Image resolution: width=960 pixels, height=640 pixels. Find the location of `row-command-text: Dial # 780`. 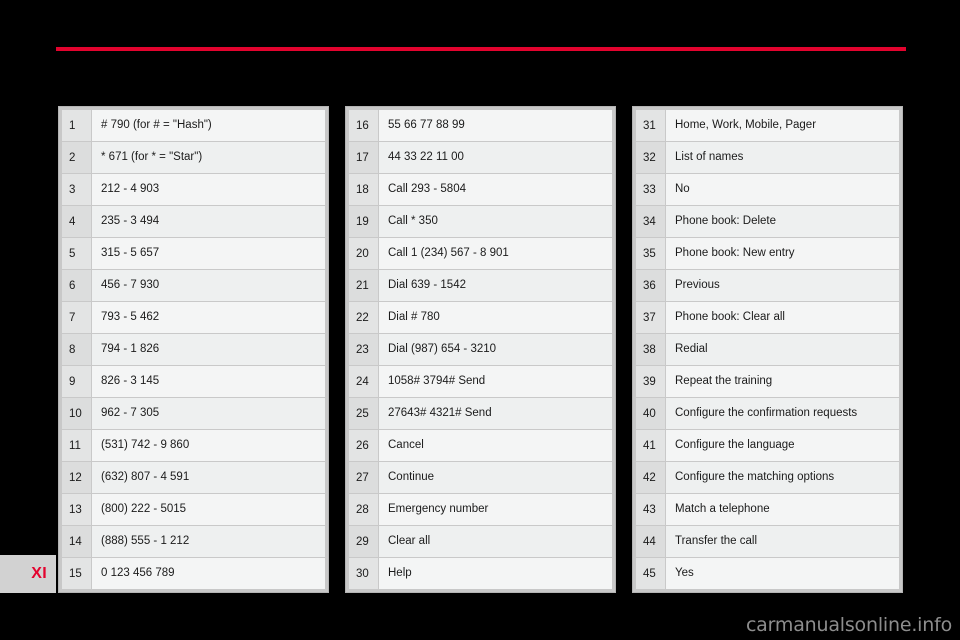

row-command-text: Dial # 780 is located at coordinates (414, 316).